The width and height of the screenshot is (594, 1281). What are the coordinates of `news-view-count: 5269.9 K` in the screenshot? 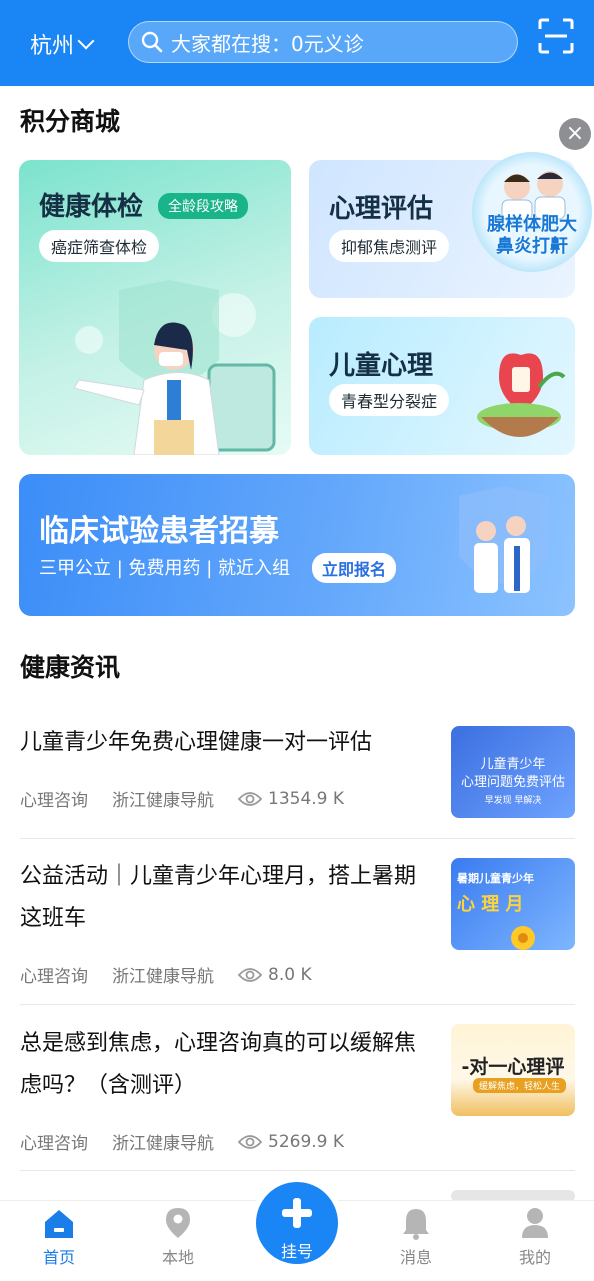 It's located at (306, 1141).